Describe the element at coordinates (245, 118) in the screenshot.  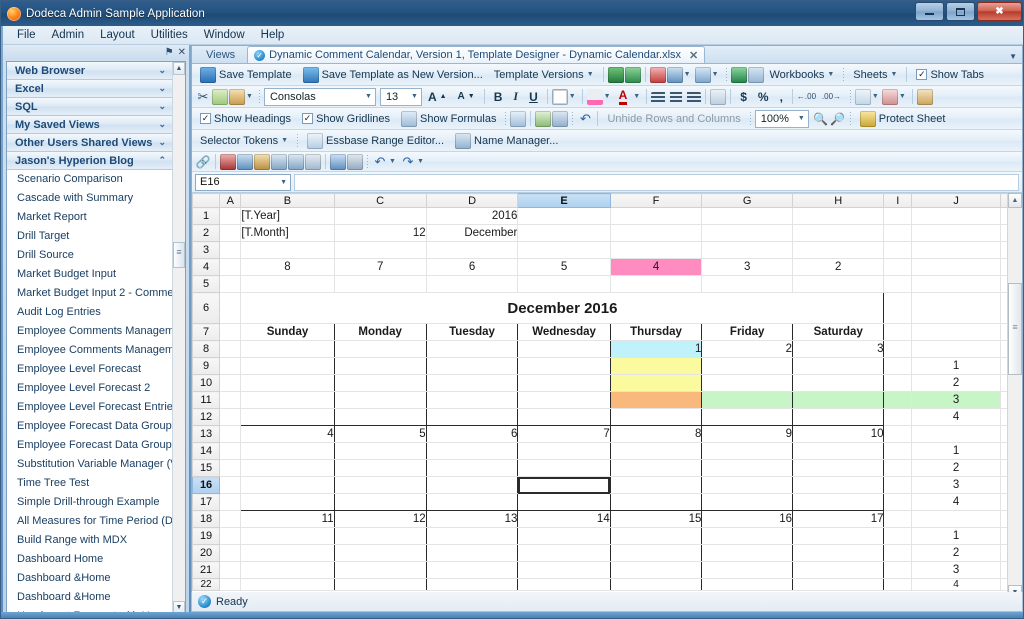
I see `show-headings-checkbox: ✓ Show Headings` at that location.